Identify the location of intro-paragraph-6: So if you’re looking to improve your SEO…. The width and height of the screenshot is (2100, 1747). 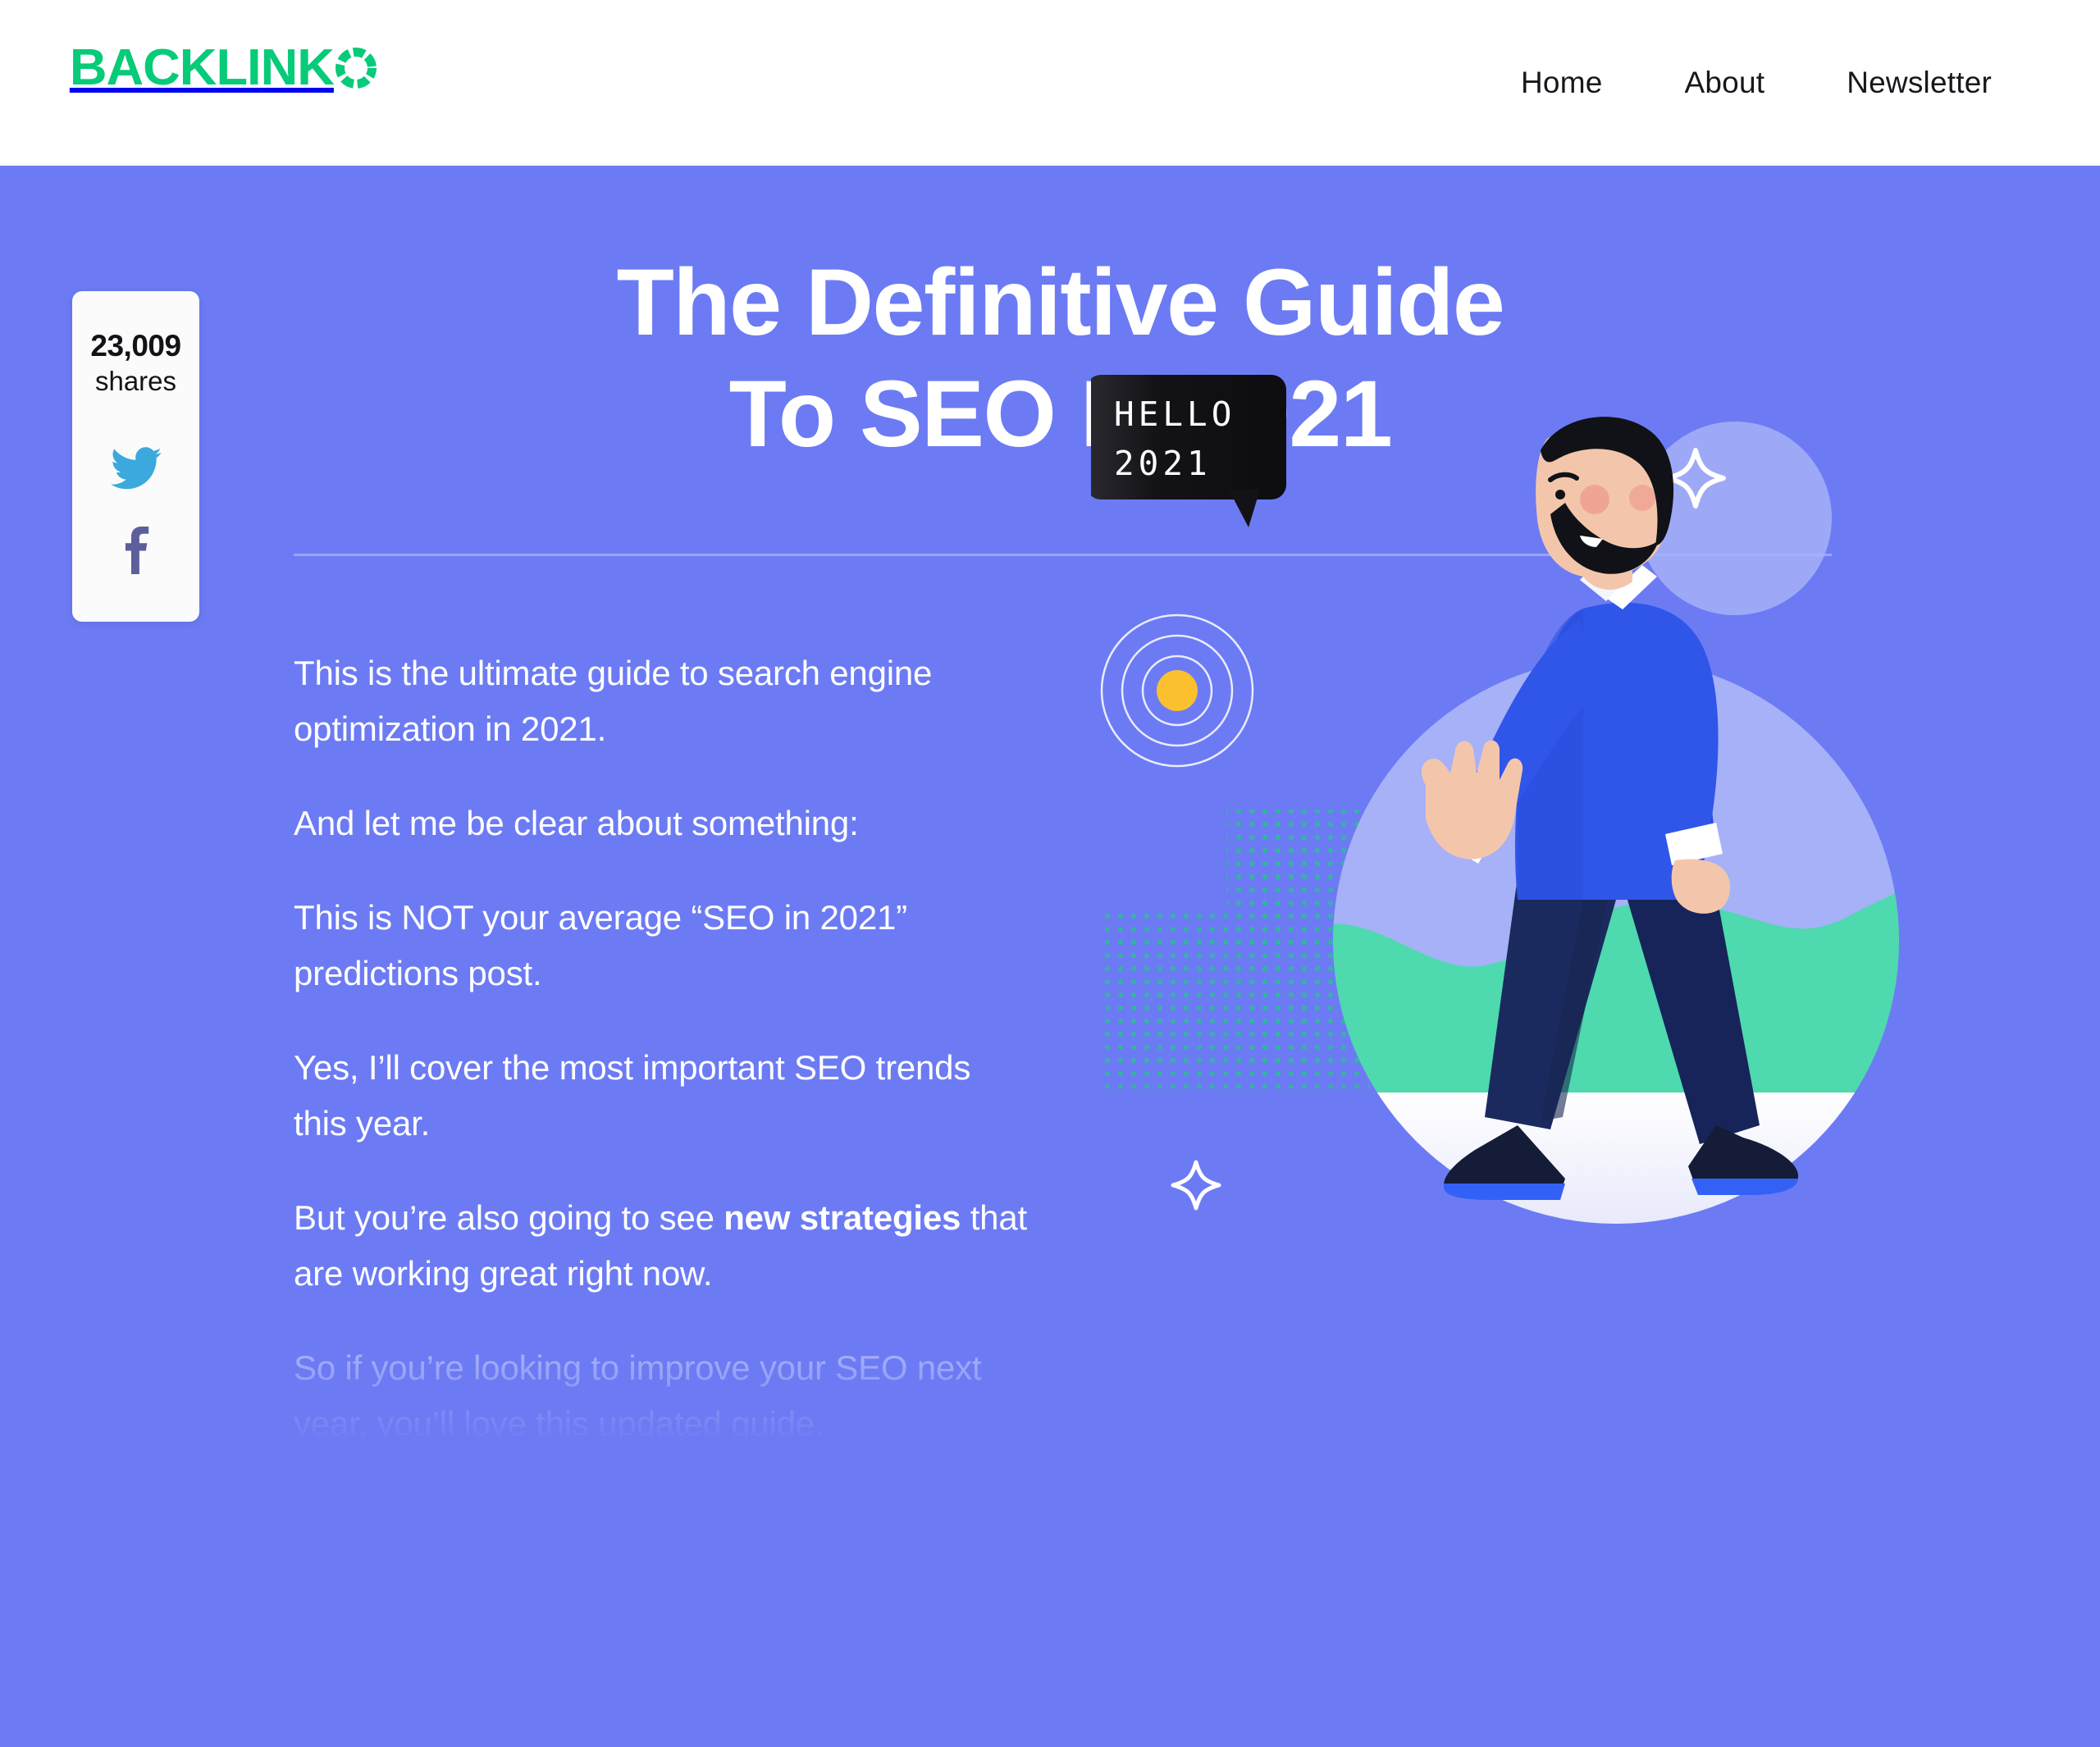
(638, 1396).